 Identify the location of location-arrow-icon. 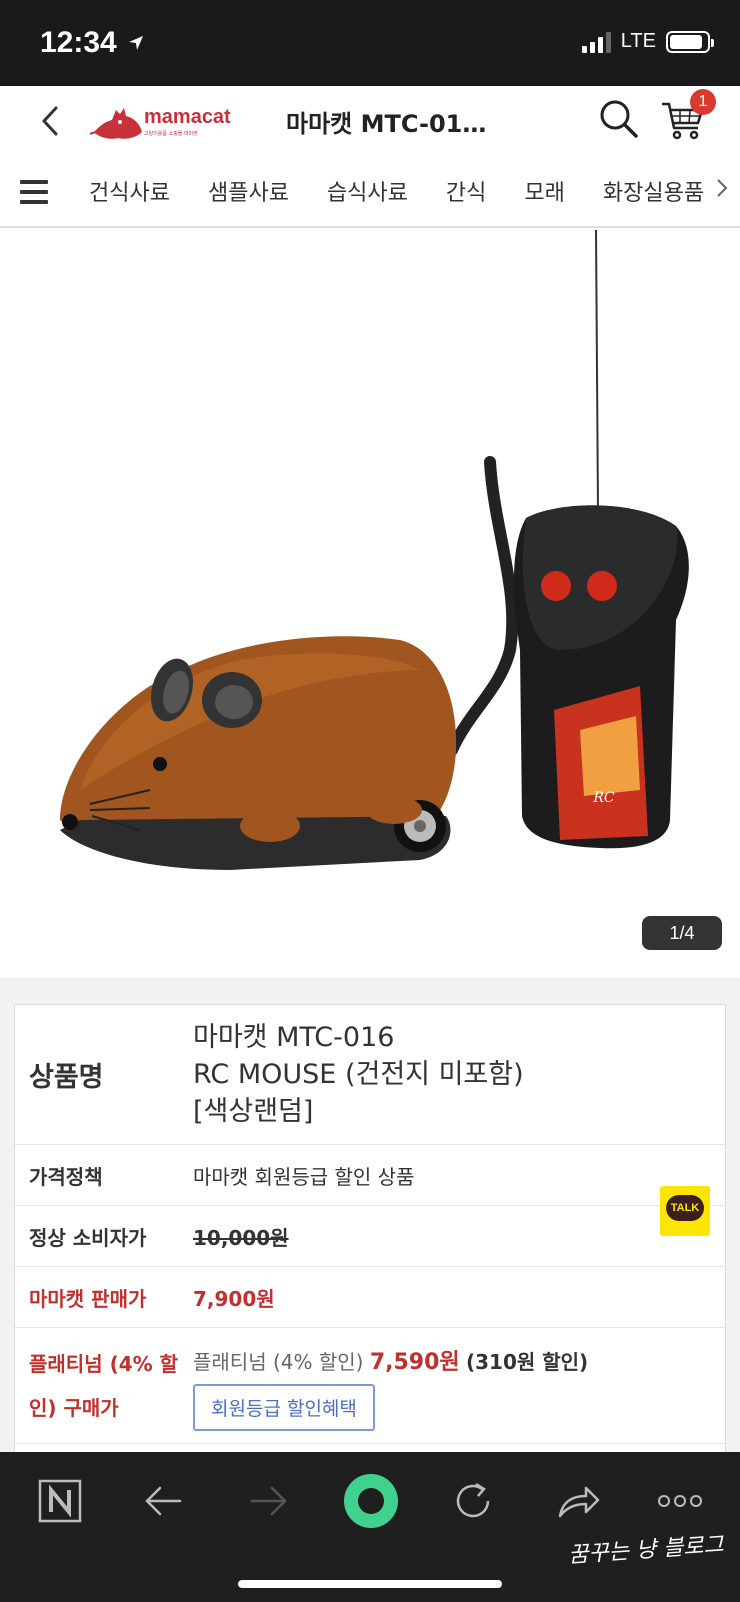
(136, 43).